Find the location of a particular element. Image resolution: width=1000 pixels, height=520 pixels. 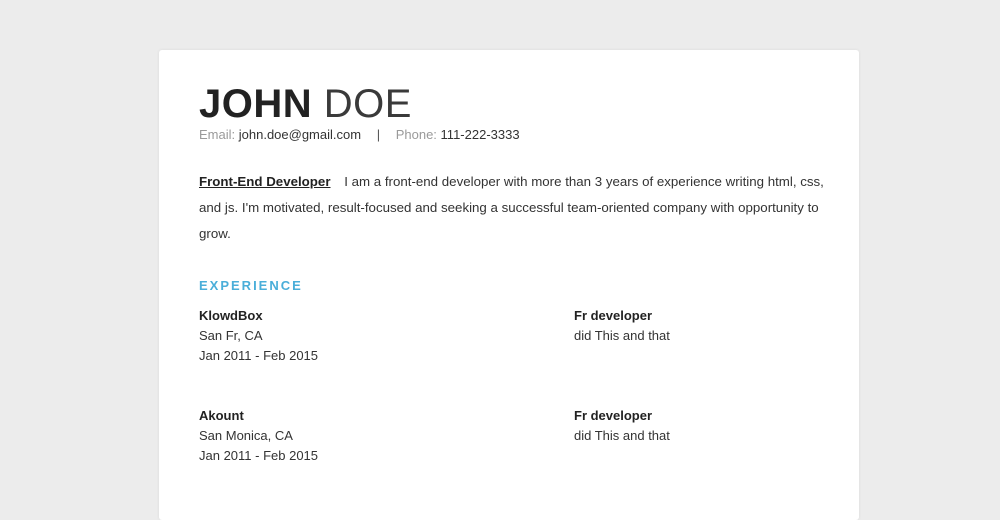

company-name: KlowdBox is located at coordinates (231, 315).